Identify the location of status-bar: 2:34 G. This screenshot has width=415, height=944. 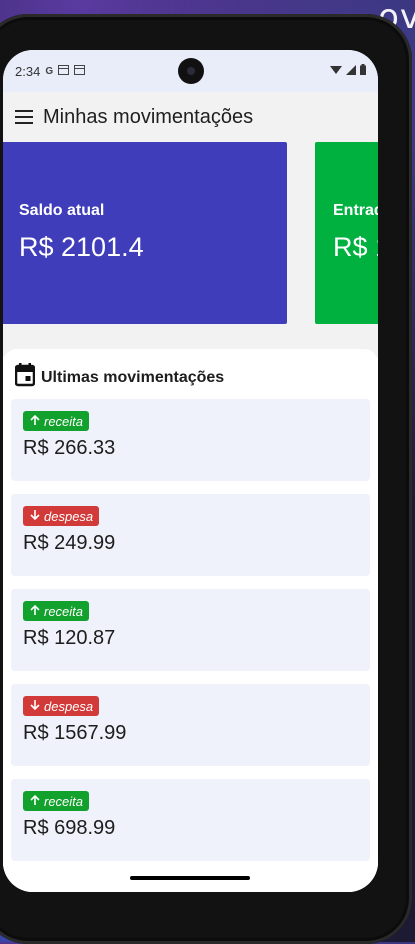
(190, 71).